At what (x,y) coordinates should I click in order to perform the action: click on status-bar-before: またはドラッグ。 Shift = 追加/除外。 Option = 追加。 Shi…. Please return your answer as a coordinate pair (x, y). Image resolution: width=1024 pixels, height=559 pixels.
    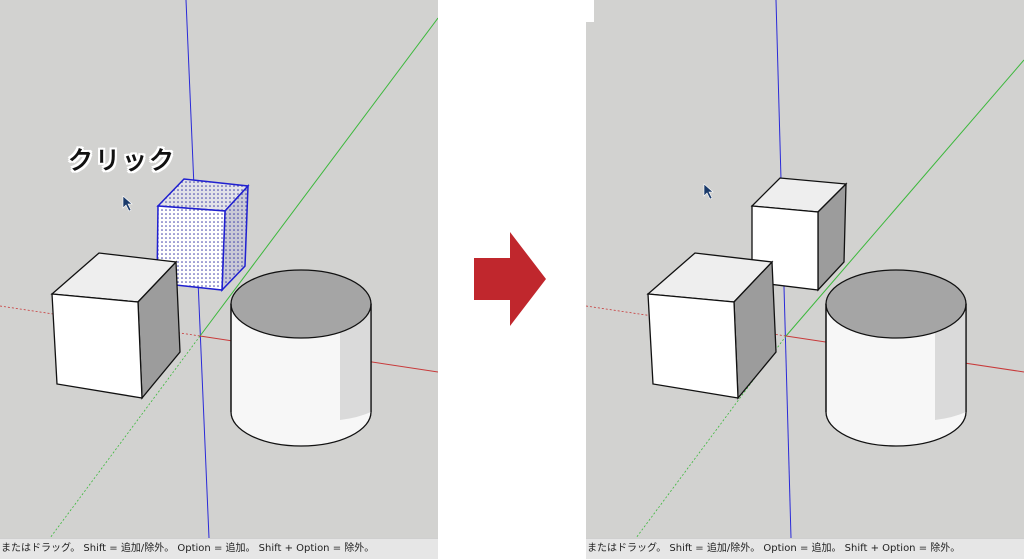
    Looking at the image, I should click on (219, 548).